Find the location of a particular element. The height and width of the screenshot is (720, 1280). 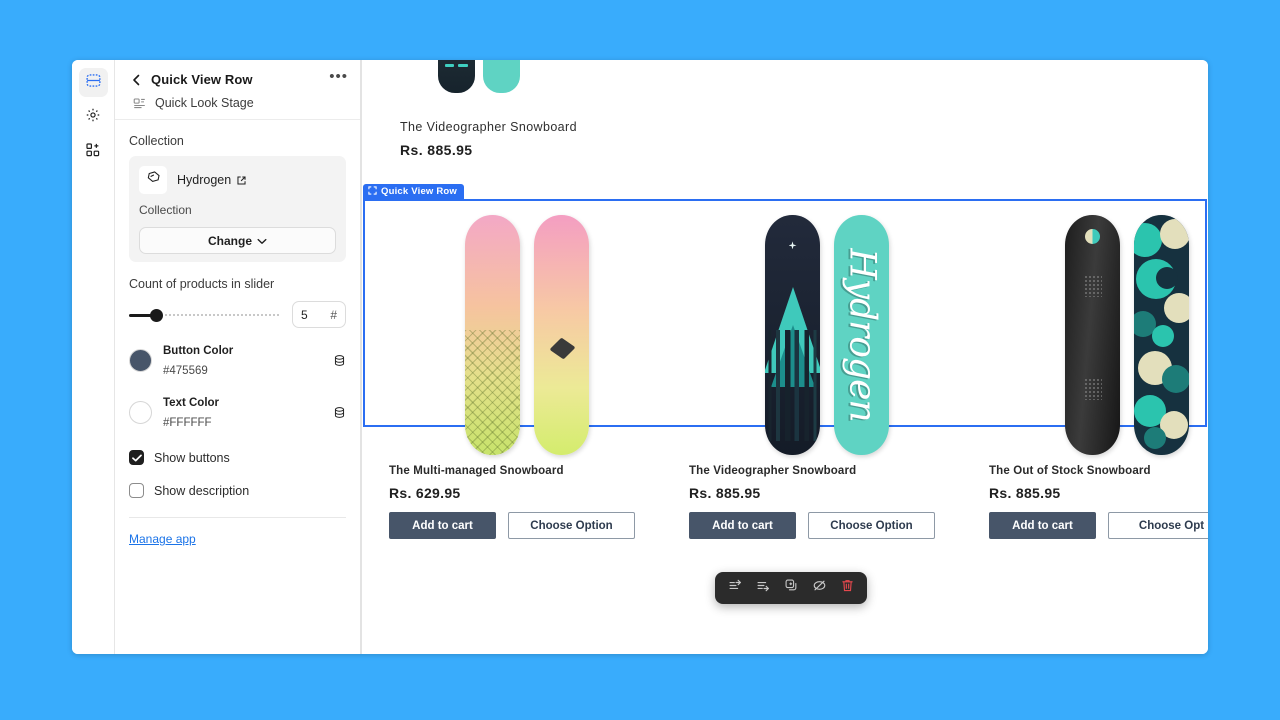

selection-badge: Quick View Row is located at coordinates (414, 191).